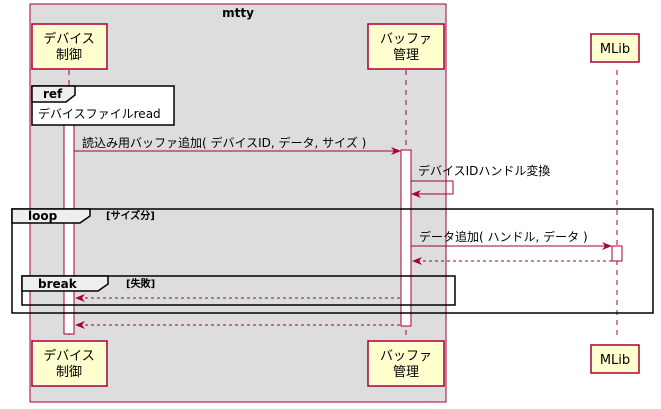 The height and width of the screenshot is (409, 661). What do you see at coordinates (140, 283) in the screenshot?
I see `break-guard: [失敗]` at bounding box center [140, 283].